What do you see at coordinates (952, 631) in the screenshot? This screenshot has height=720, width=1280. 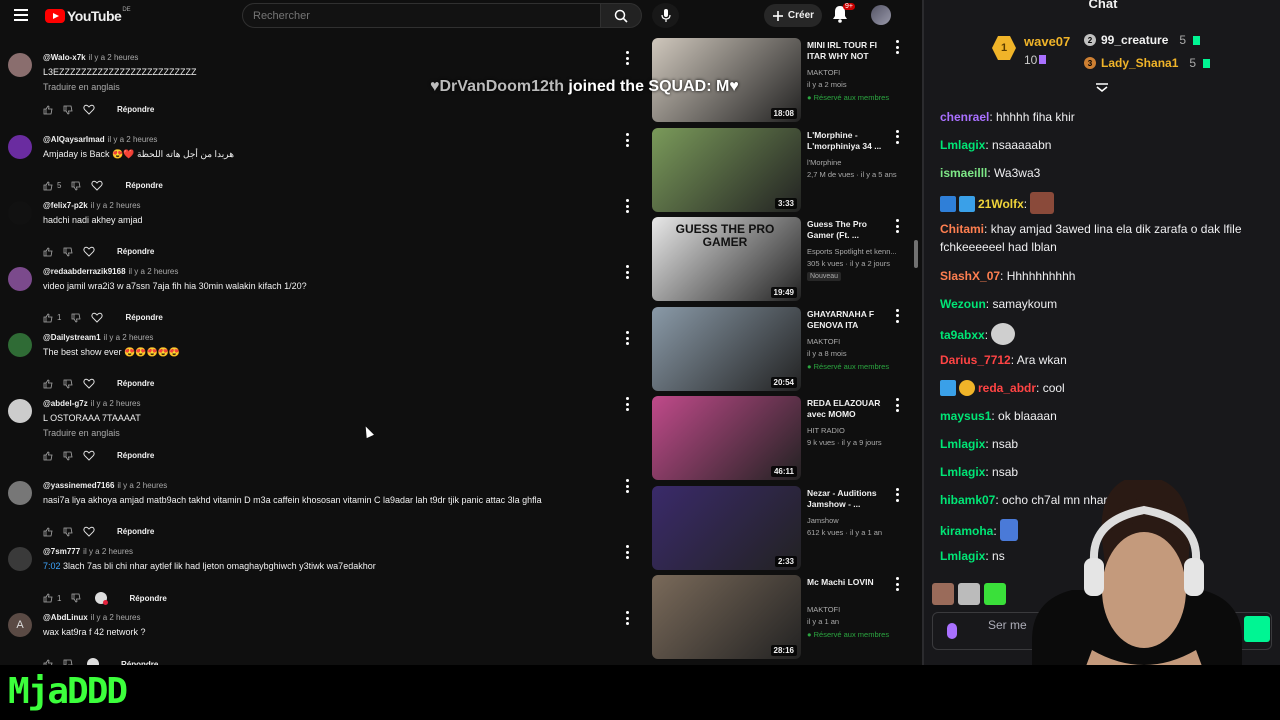 I see `microphone-icon` at bounding box center [952, 631].